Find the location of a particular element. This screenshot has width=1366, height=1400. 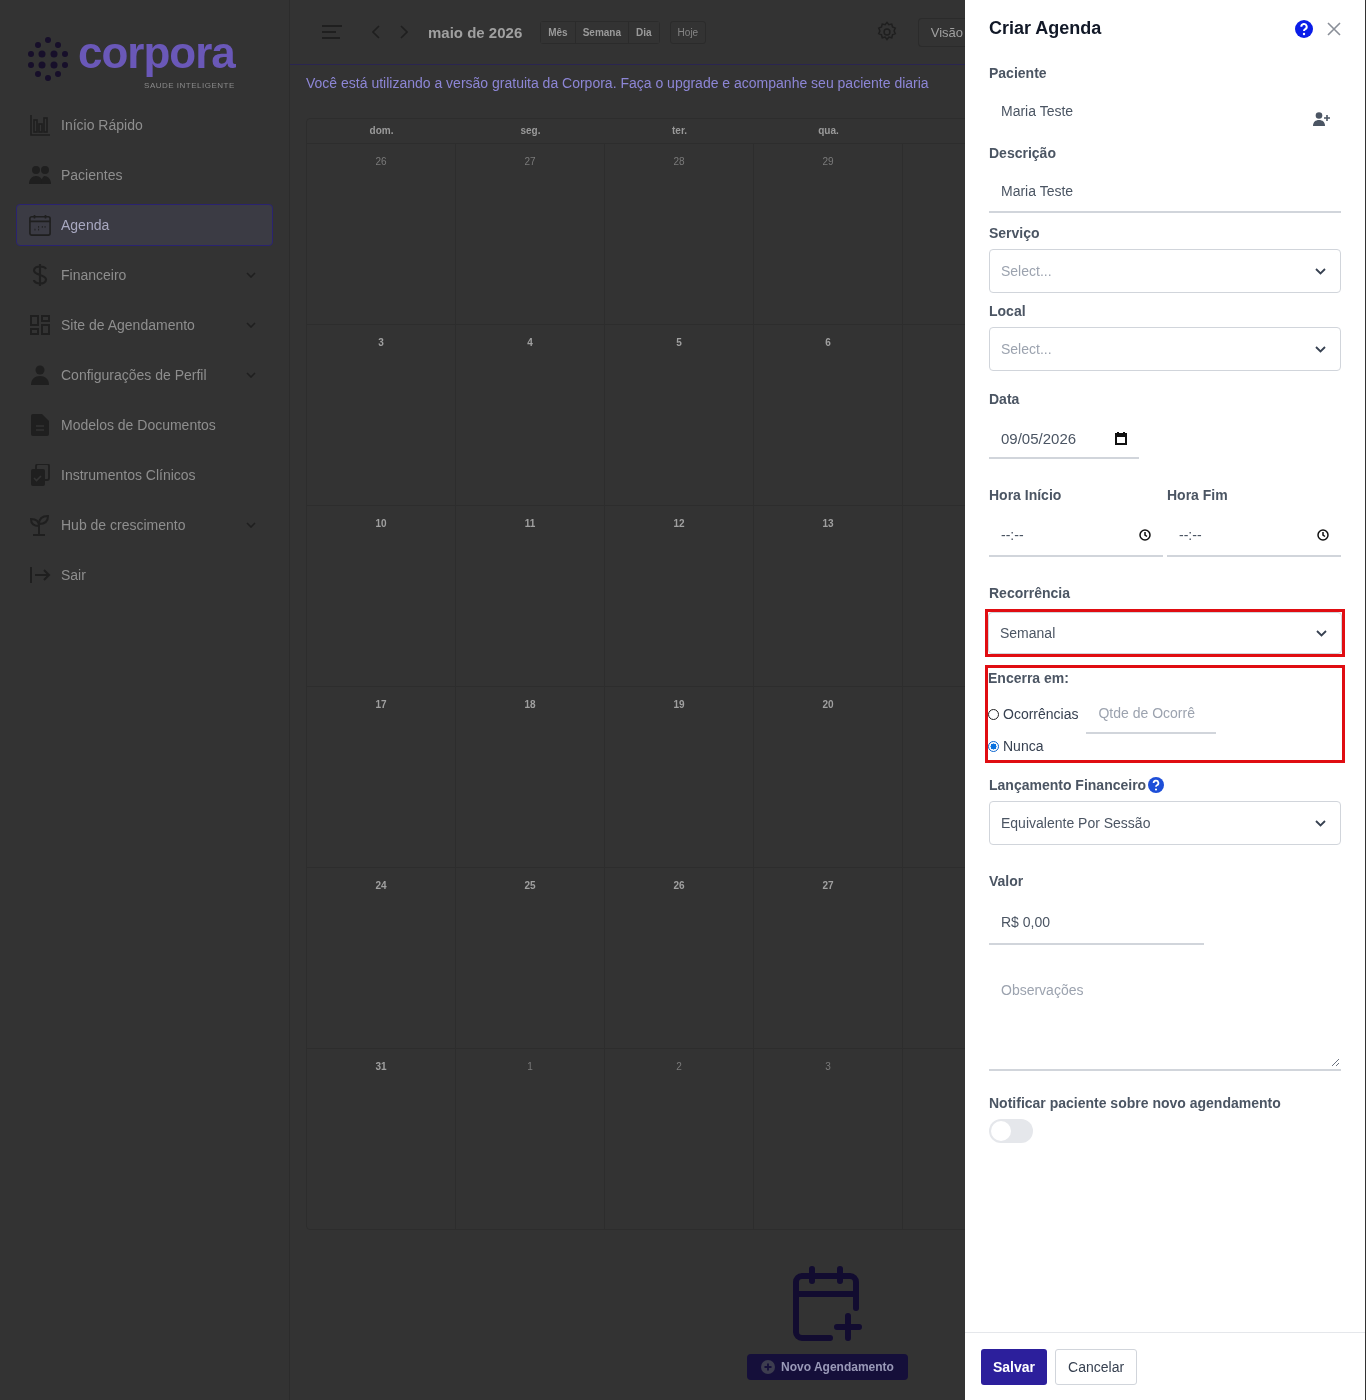

plus-circle-icon is located at coordinates (768, 1367).